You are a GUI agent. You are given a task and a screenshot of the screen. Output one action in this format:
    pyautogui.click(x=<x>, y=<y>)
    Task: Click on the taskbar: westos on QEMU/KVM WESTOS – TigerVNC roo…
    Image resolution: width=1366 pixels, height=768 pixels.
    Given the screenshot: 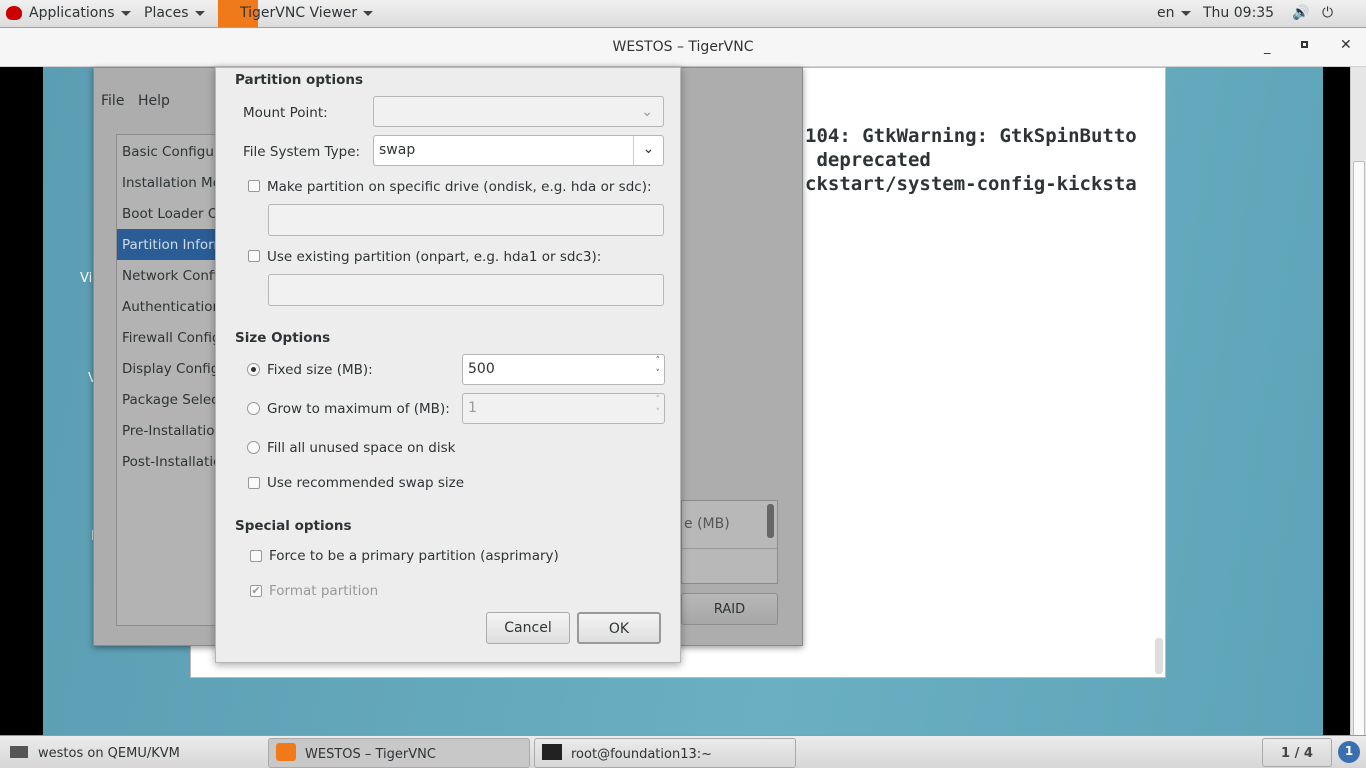 What is the action you would take?
    pyautogui.click(x=683, y=751)
    